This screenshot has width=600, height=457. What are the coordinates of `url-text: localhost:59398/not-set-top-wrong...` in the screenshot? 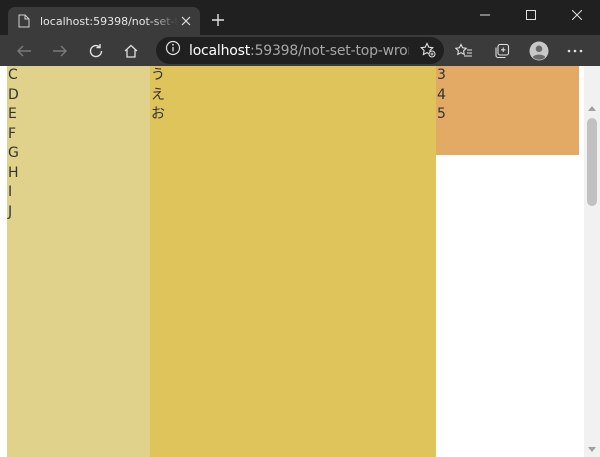 It's located at (299, 51).